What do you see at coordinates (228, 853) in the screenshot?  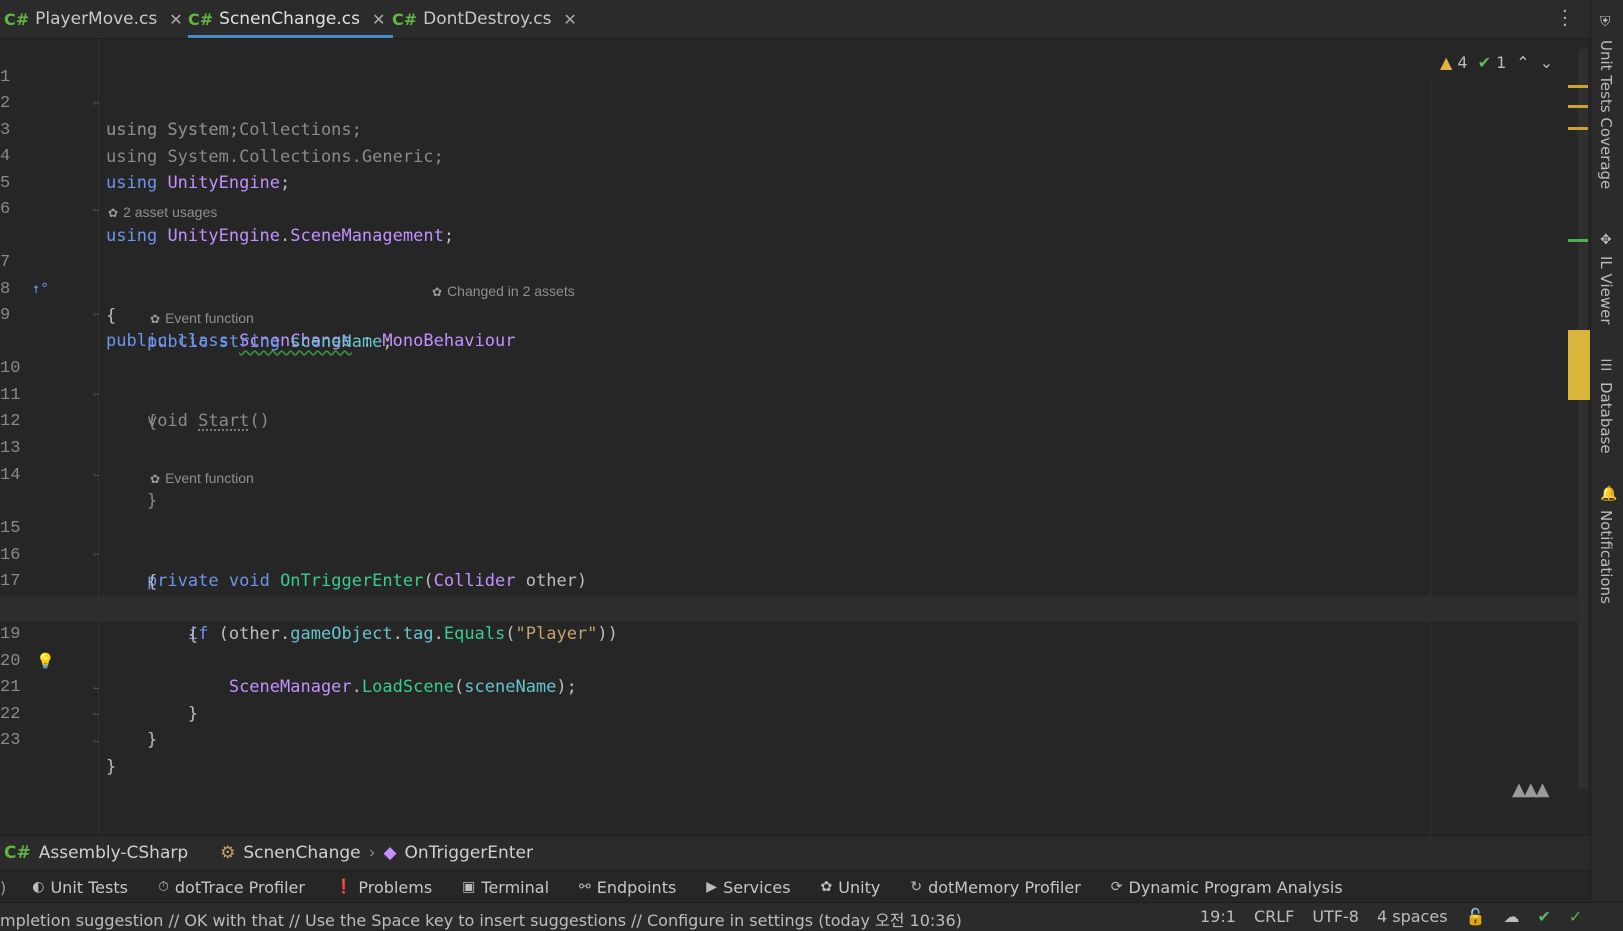 I see `class-icon: ⚙` at bounding box center [228, 853].